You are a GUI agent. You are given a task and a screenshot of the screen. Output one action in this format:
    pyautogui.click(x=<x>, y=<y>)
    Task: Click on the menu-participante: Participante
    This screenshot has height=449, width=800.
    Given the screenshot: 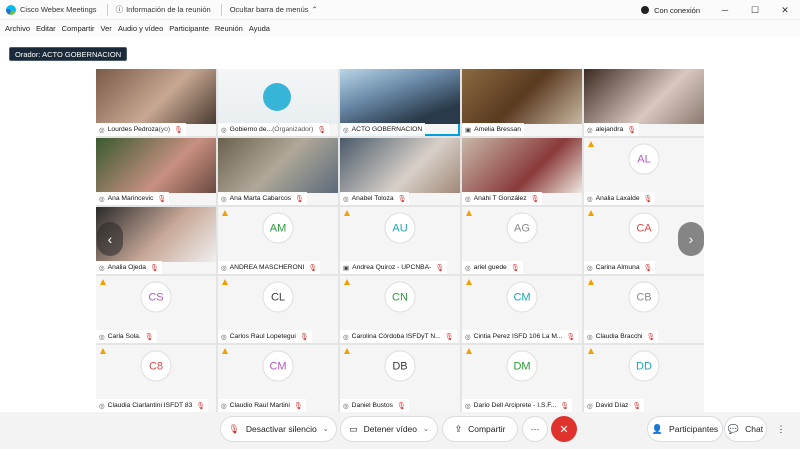 What is the action you would take?
    pyautogui.click(x=189, y=28)
    